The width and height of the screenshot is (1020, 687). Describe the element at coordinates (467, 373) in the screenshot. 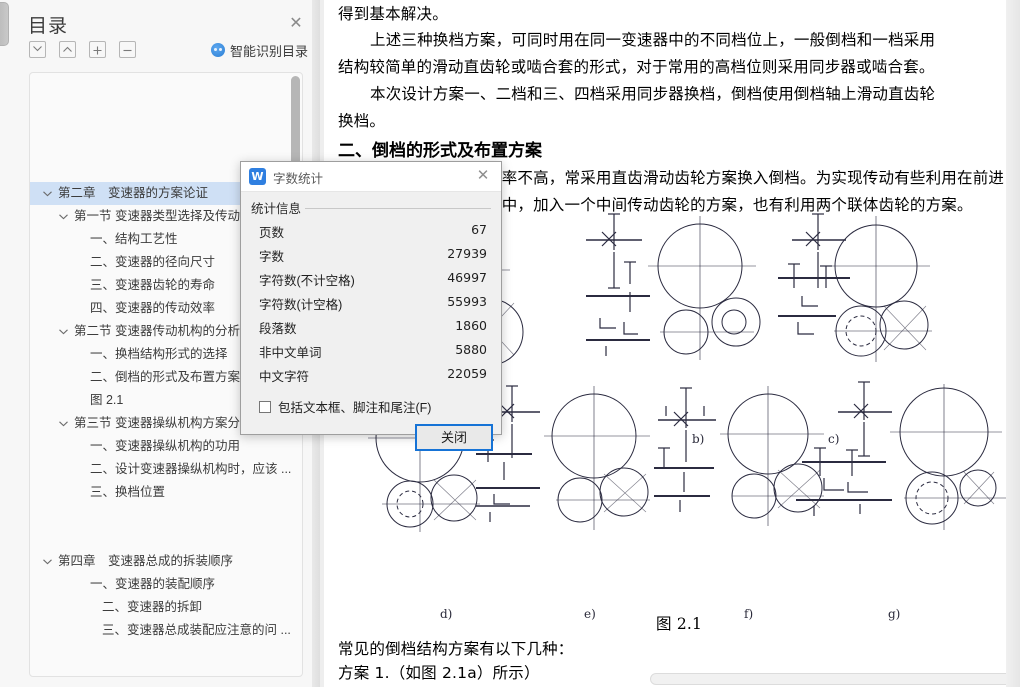

I see `statistic-value: 22059` at that location.